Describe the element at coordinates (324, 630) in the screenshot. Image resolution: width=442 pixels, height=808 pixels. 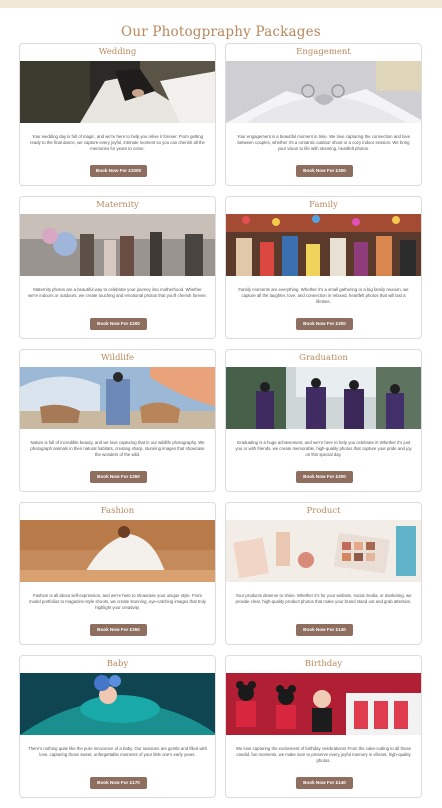
I see `book-product-button: Book Now For £140` at that location.